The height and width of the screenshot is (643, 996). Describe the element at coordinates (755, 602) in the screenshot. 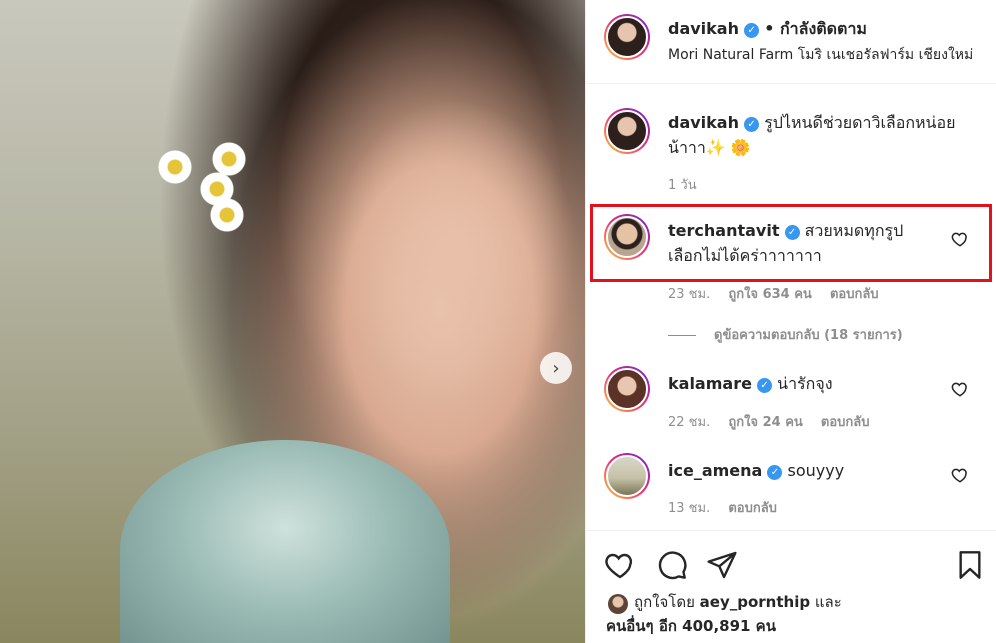

I see `liked-by-user: aey_pornthip` at that location.